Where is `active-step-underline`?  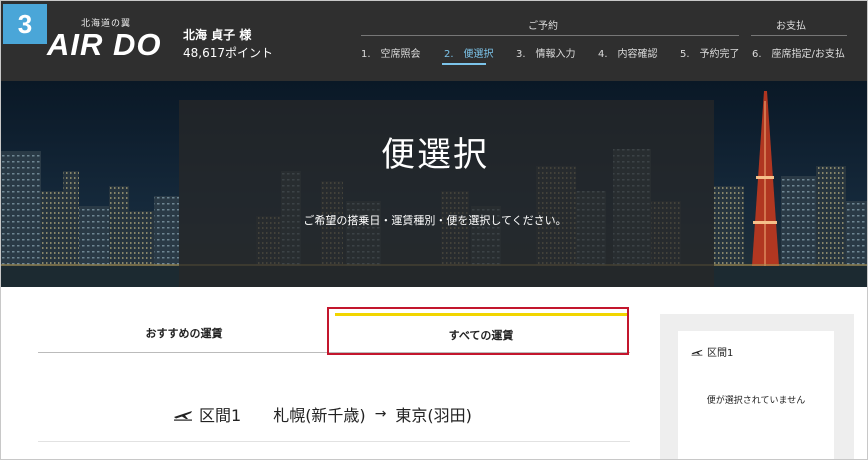 active-step-underline is located at coordinates (464, 64).